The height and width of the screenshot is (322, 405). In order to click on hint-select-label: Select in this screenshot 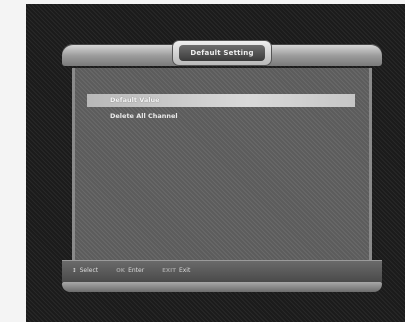, I will do `click(89, 270)`.